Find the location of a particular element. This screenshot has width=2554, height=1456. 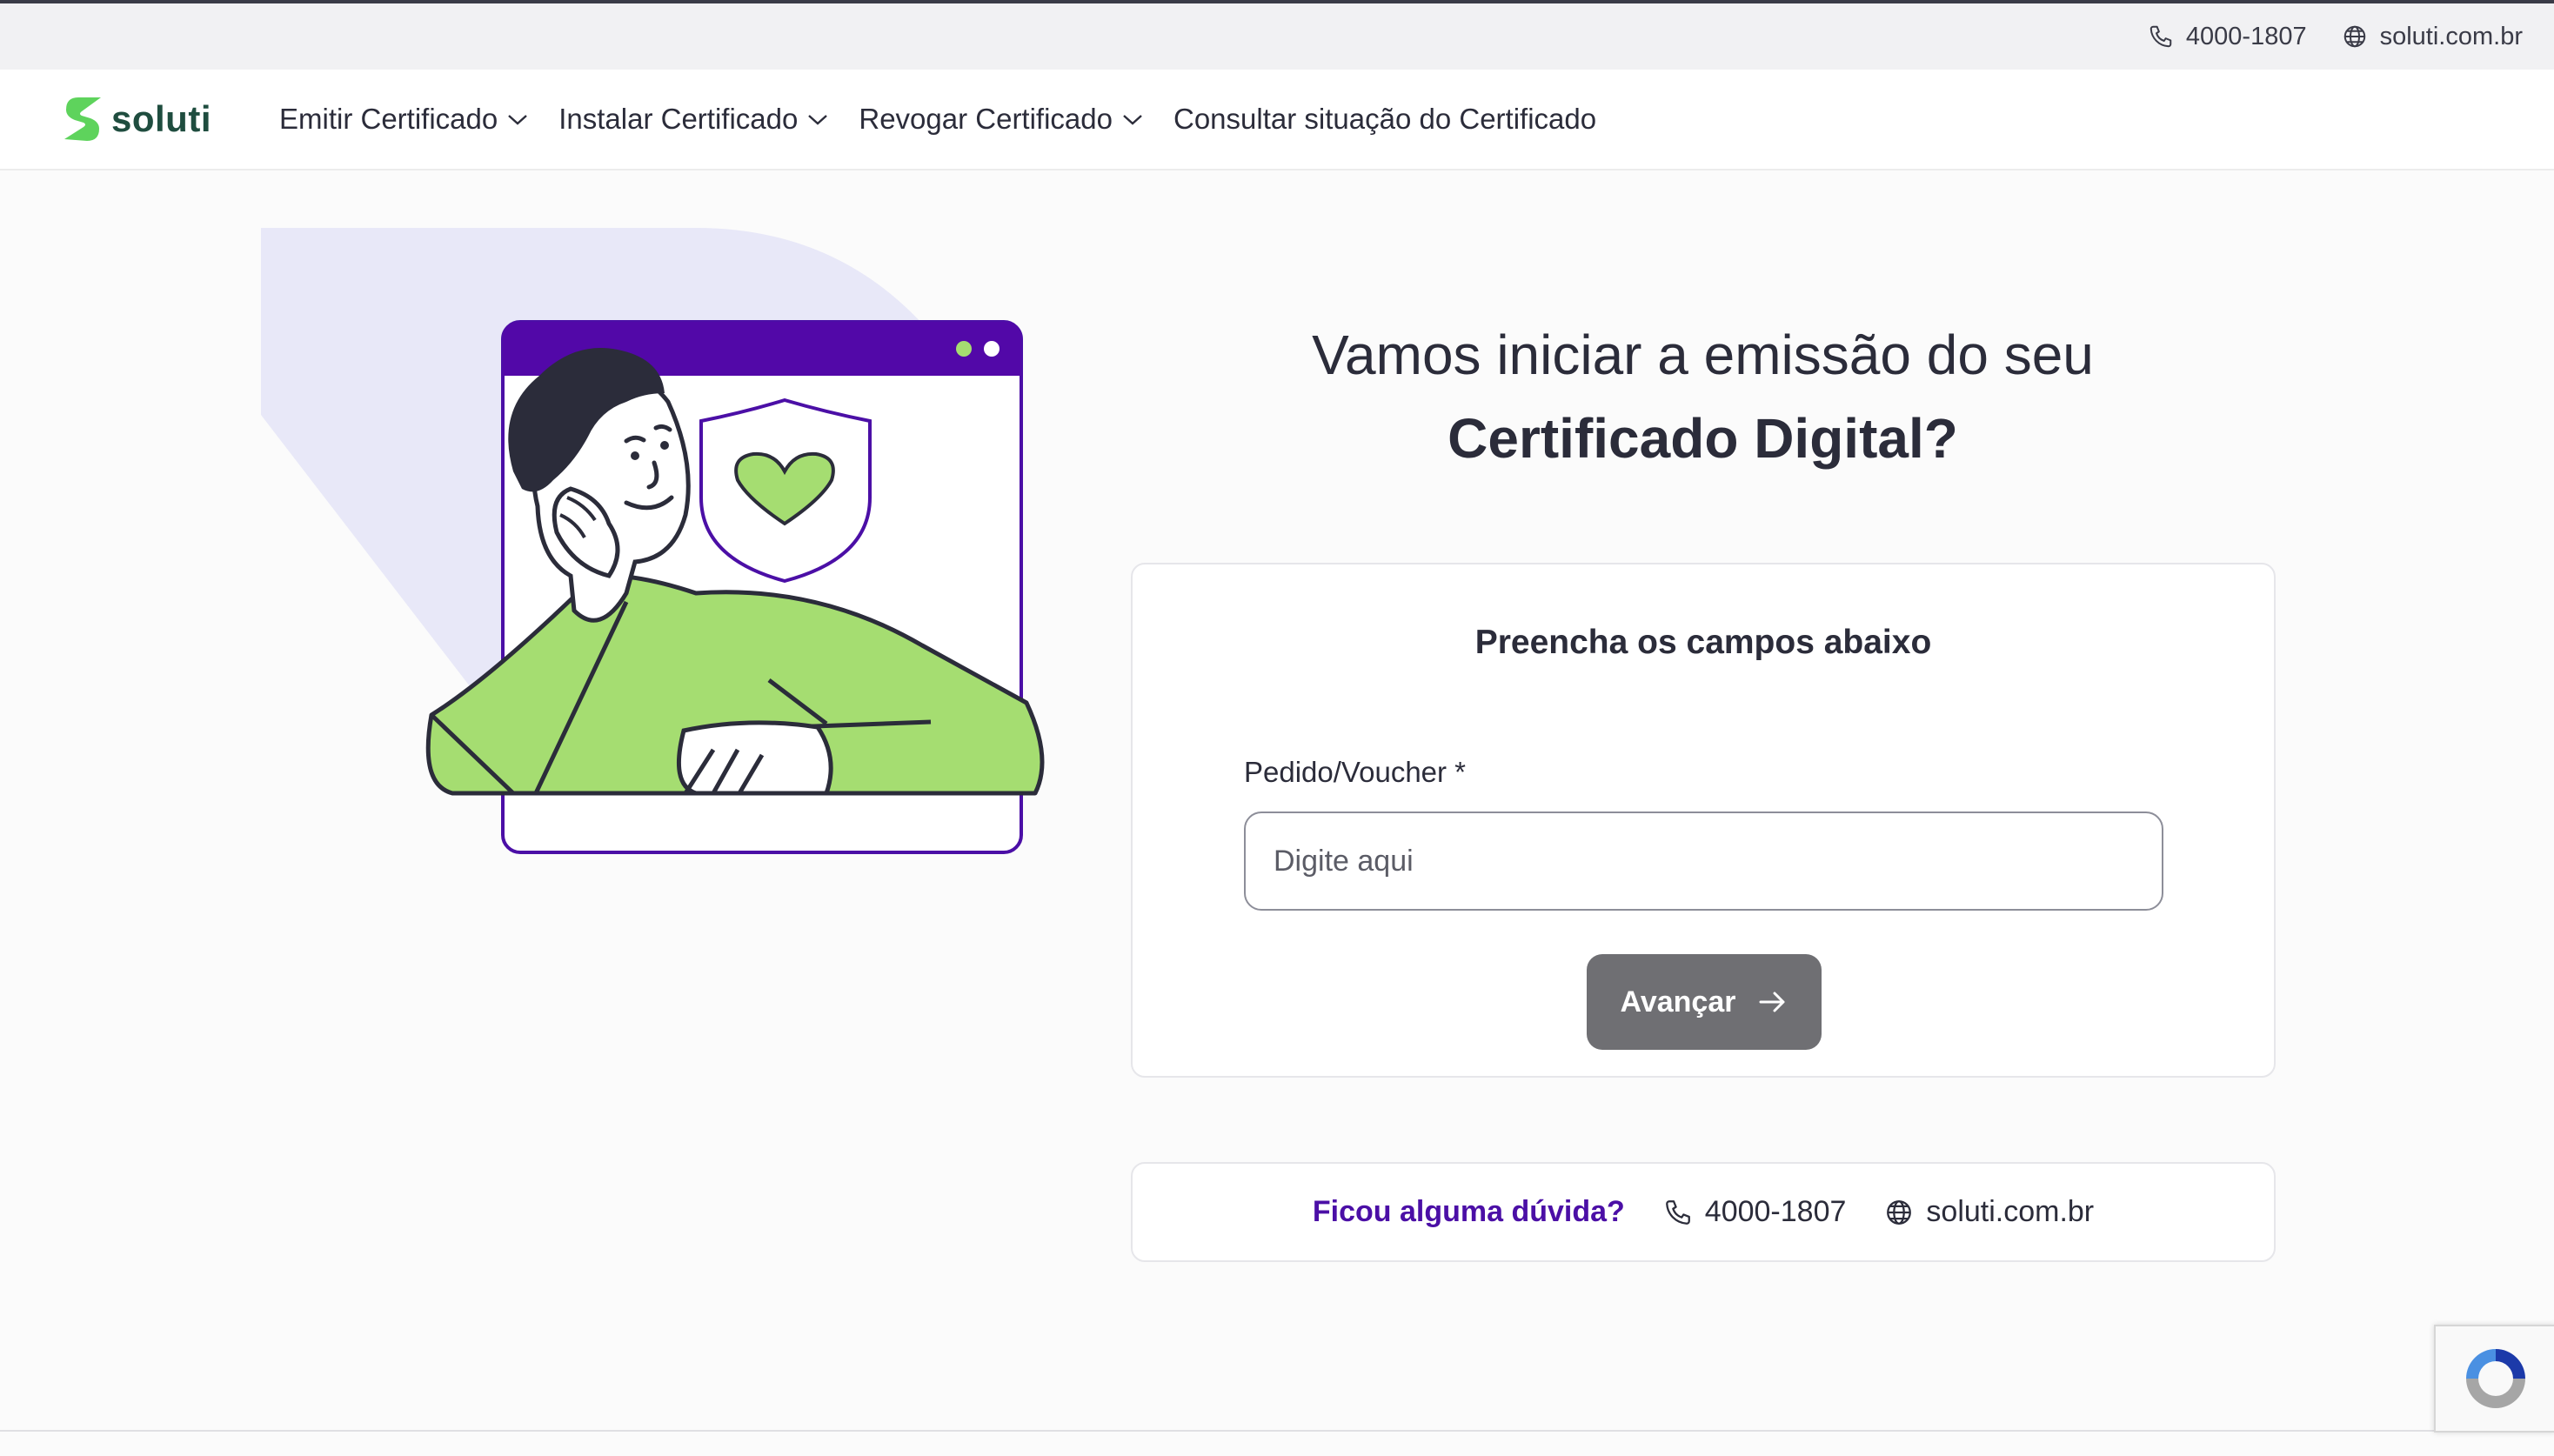

help-website-text: soluti.com.br is located at coordinates (2010, 1211).